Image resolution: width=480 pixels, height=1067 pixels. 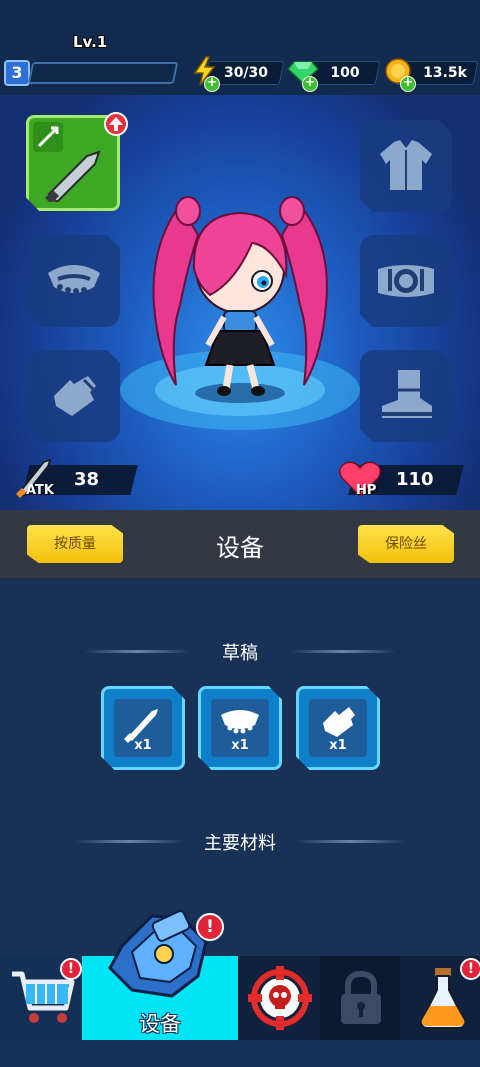 I want to click on hero-character, so click(x=240, y=296).